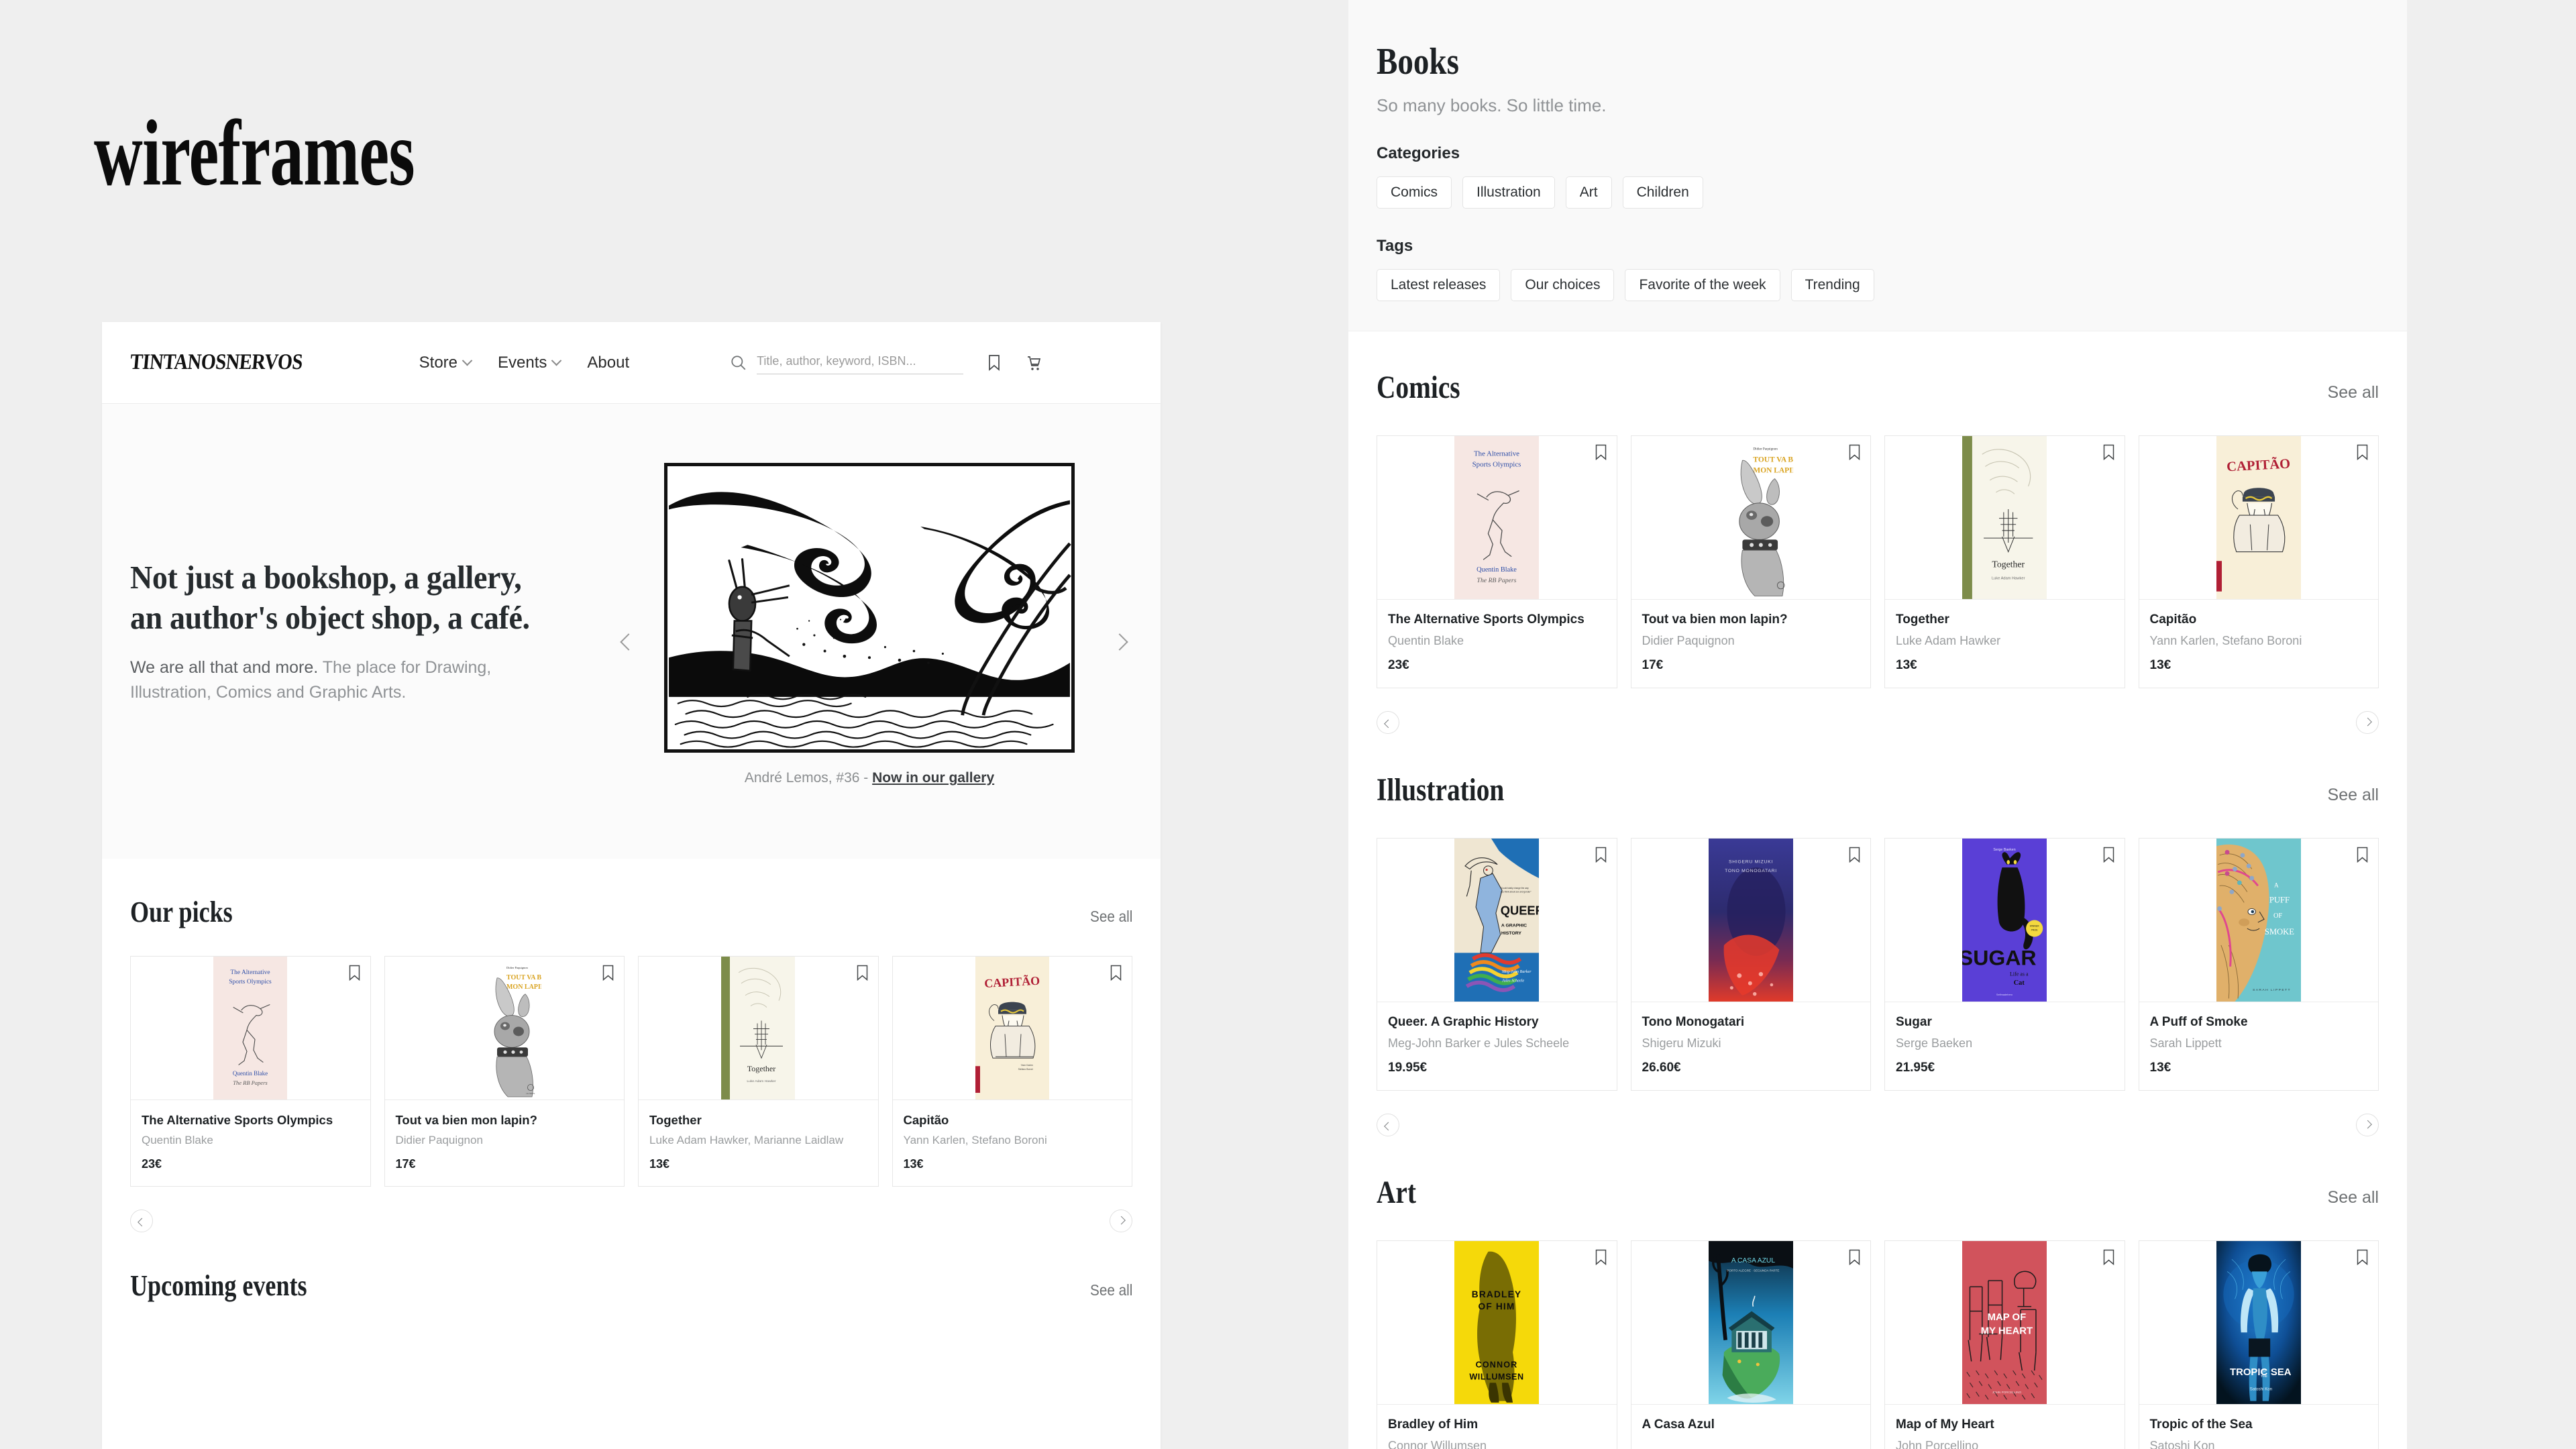 The image size is (2576, 1449). I want to click on illustration-title: Illustration, so click(1441, 790).